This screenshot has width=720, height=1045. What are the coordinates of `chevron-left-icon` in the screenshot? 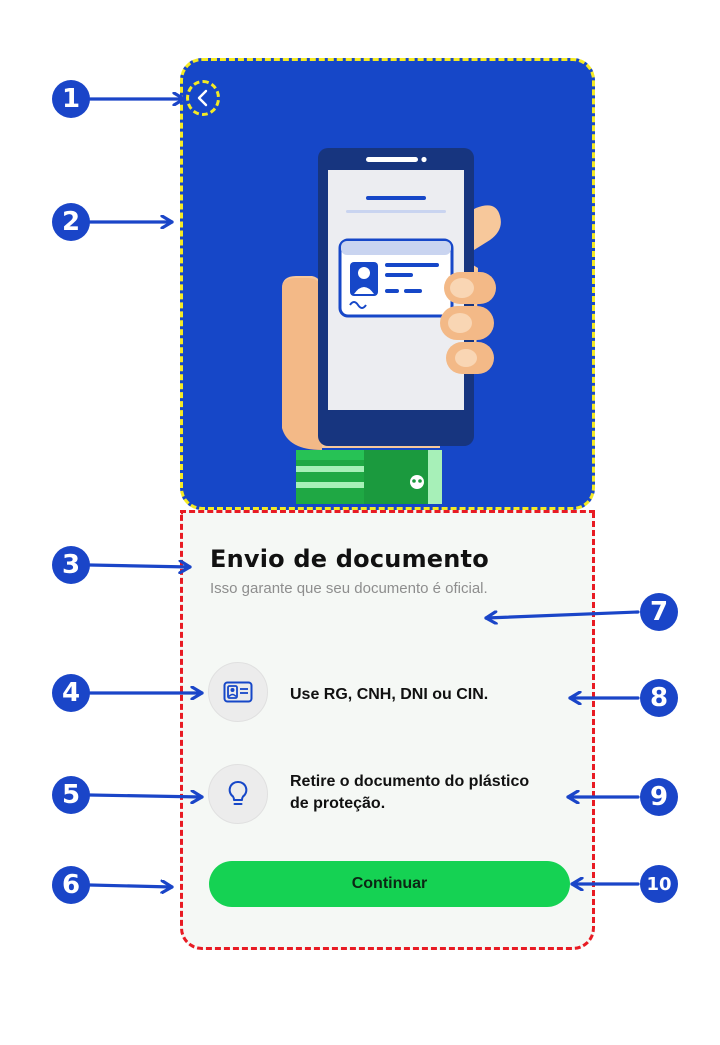 It's located at (202, 98).